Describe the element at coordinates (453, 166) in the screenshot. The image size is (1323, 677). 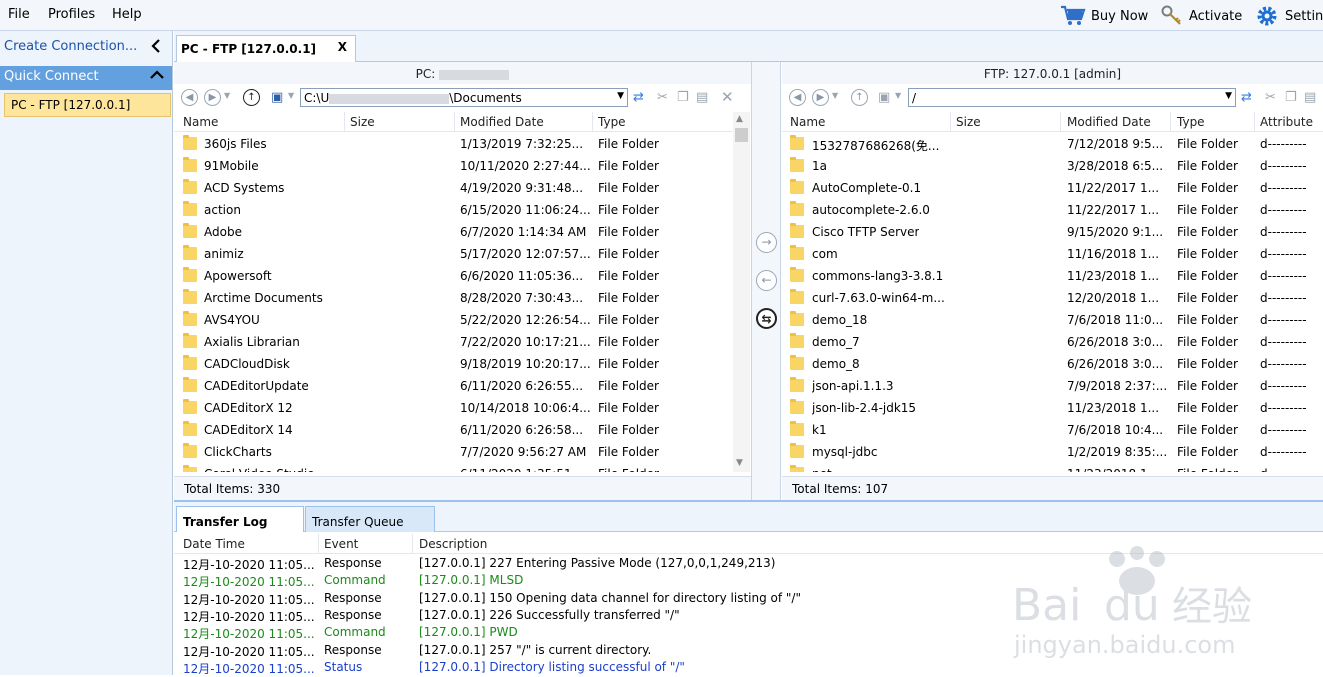
I see `table-row: 91Mobile 10/11/2020 2:27:44... File Folder` at that location.